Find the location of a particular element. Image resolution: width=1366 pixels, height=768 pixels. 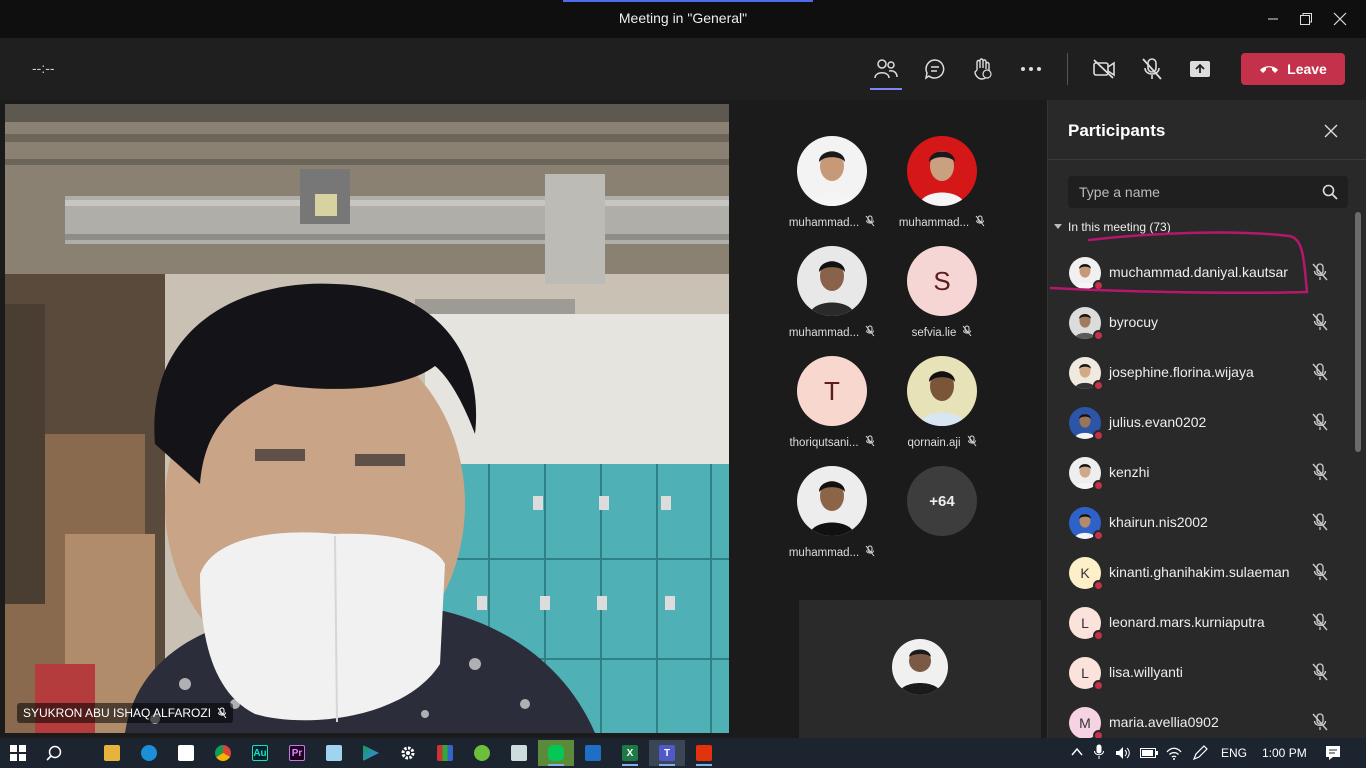

search-icon is located at coordinates (1330, 192).